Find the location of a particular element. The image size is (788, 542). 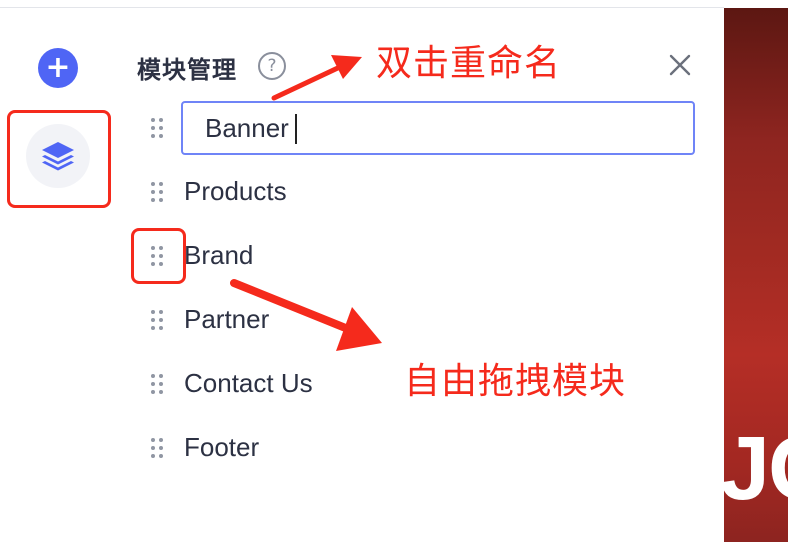

preview-image: JC is located at coordinates (756, 275).